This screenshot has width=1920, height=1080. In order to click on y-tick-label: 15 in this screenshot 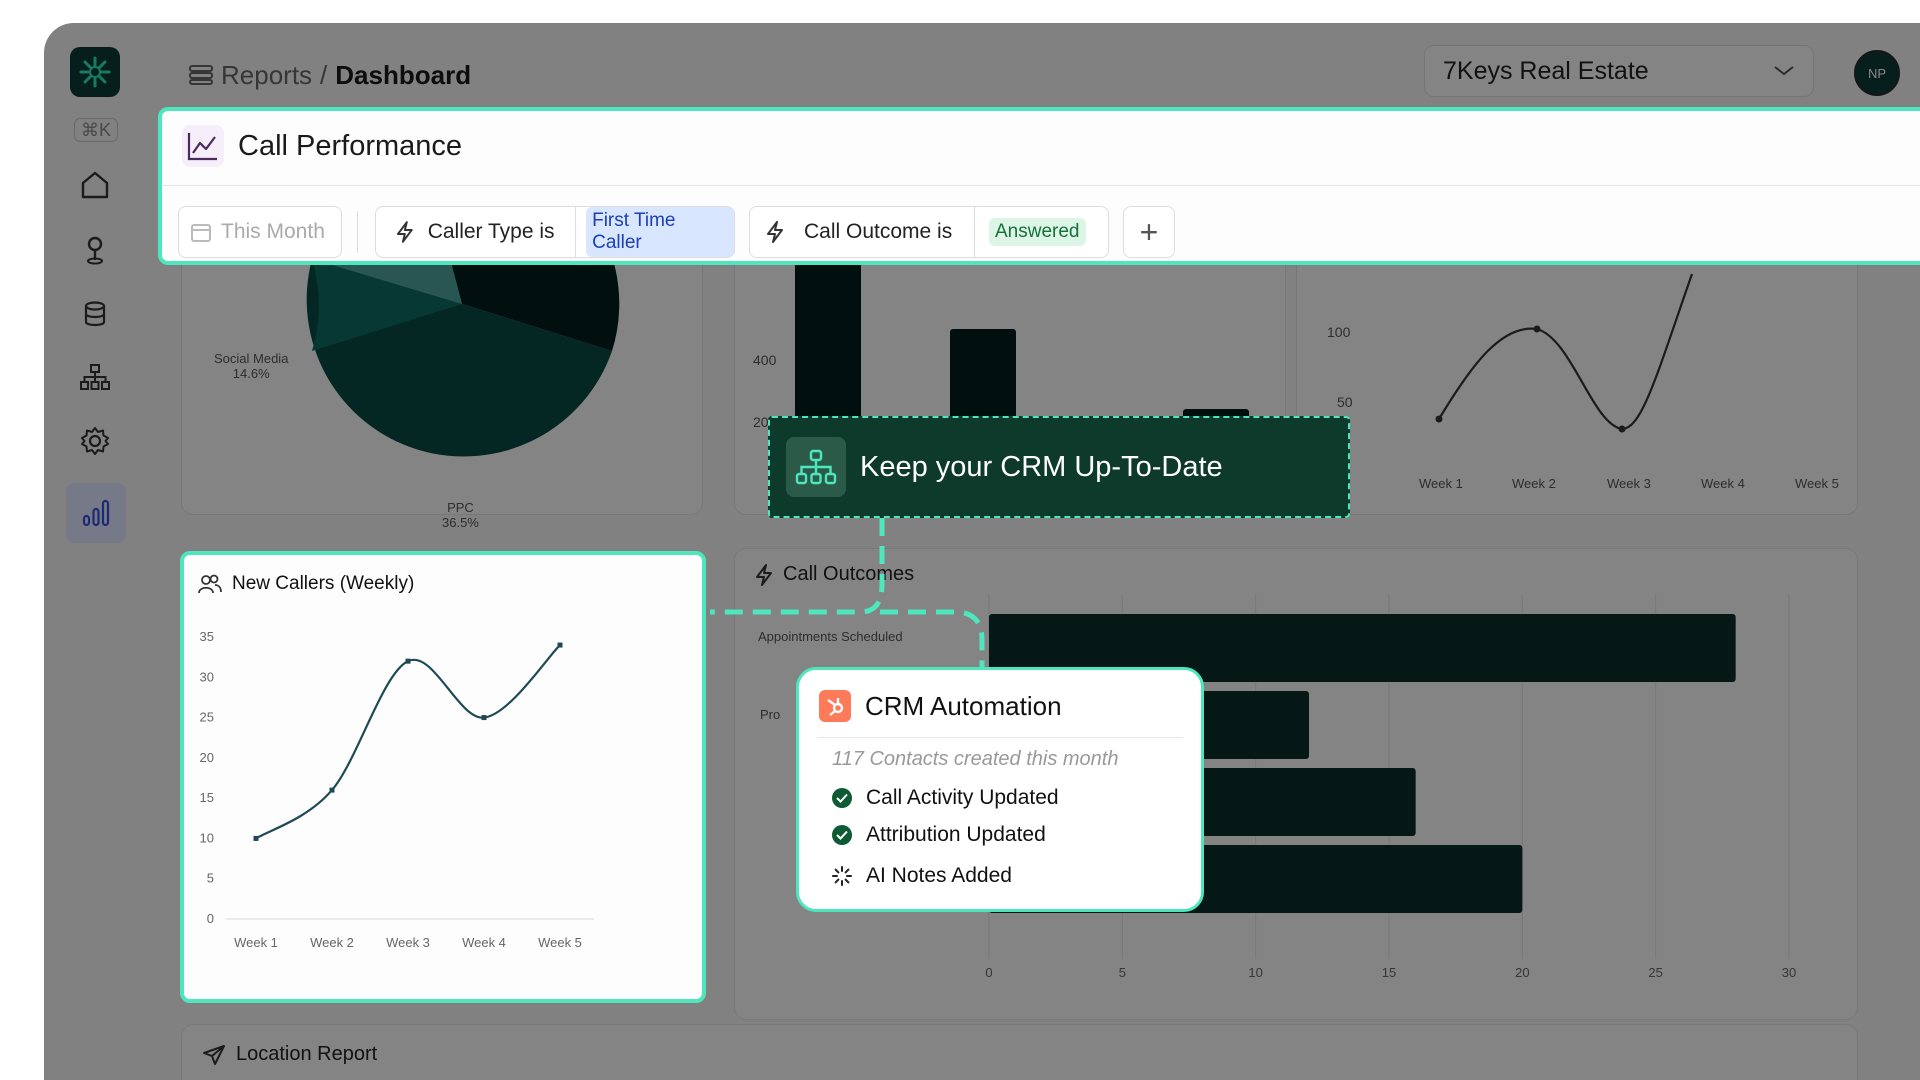, I will do `click(207, 797)`.